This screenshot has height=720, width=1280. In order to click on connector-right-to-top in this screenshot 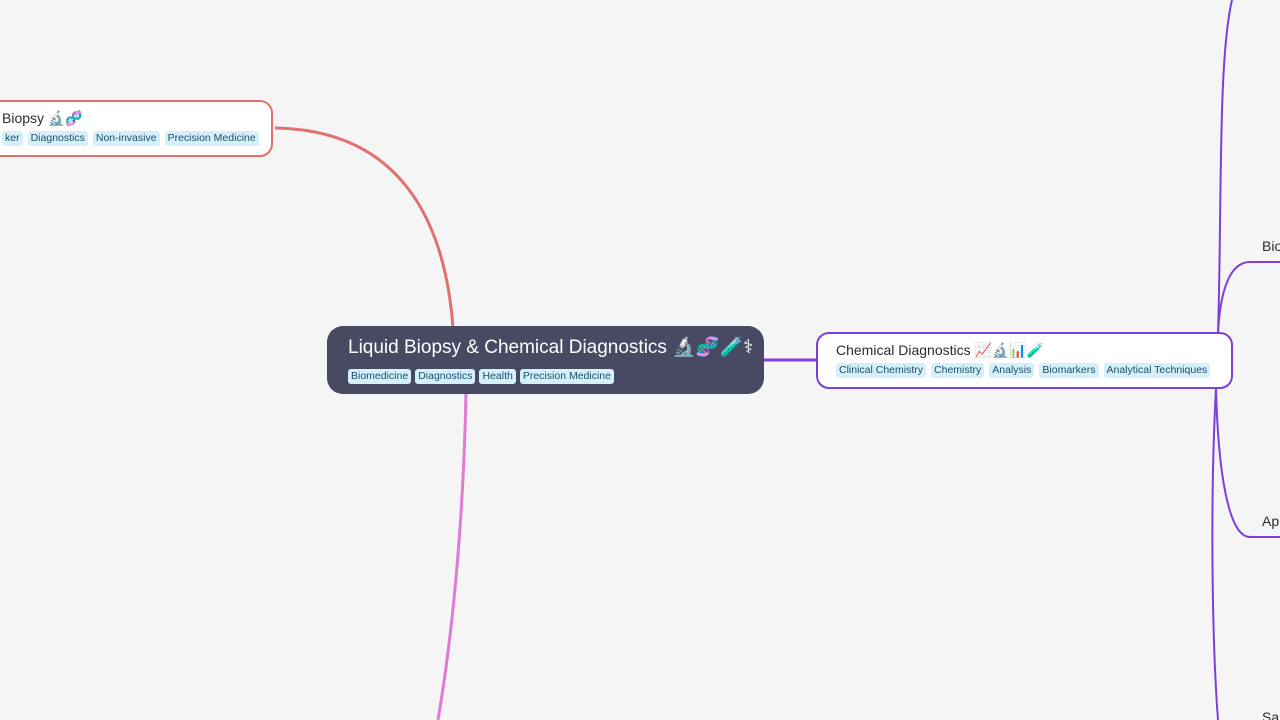, I will do `click(1225, 167)`.